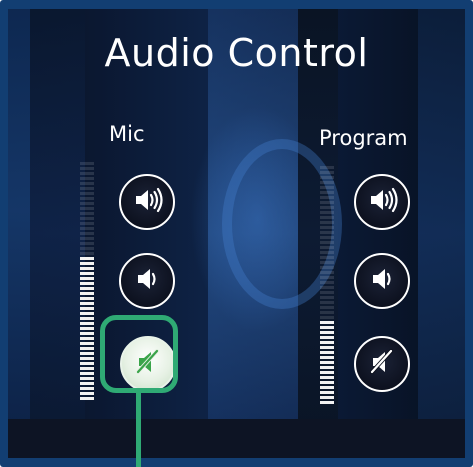 This screenshot has height=467, width=473. I want to click on program-volume-up-button, so click(382, 202).